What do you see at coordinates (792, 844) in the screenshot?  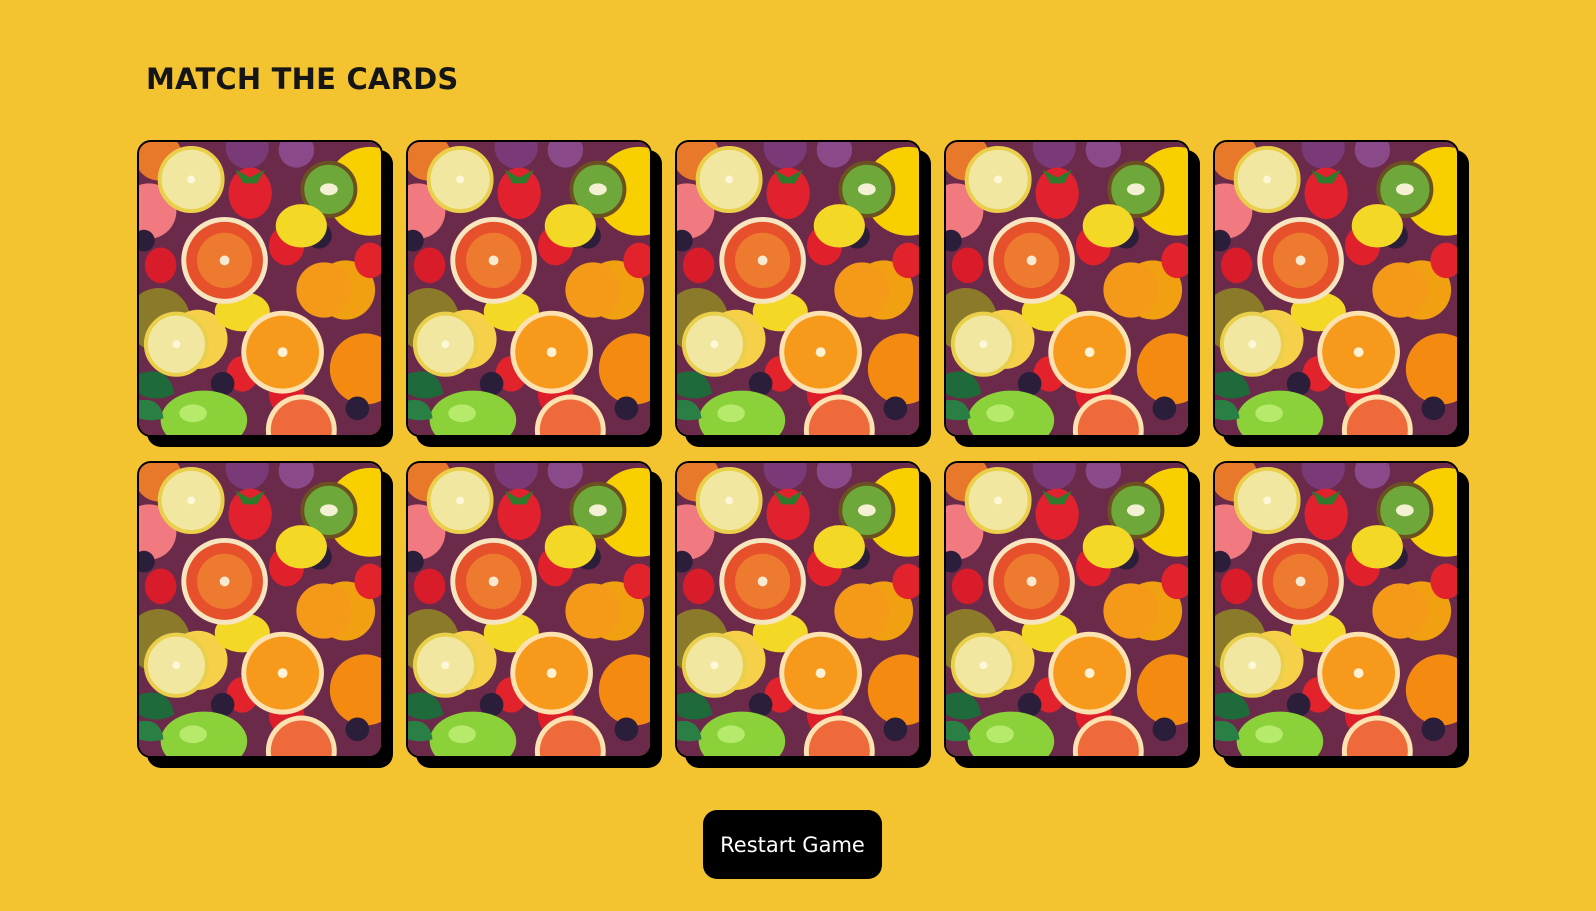 I see `restart-game-button: Restart Game` at bounding box center [792, 844].